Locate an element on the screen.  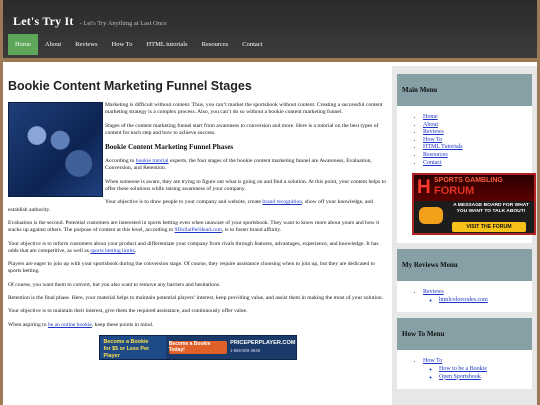
visit-forum-button: VISIT THE FORUM is located at coordinates (489, 227).